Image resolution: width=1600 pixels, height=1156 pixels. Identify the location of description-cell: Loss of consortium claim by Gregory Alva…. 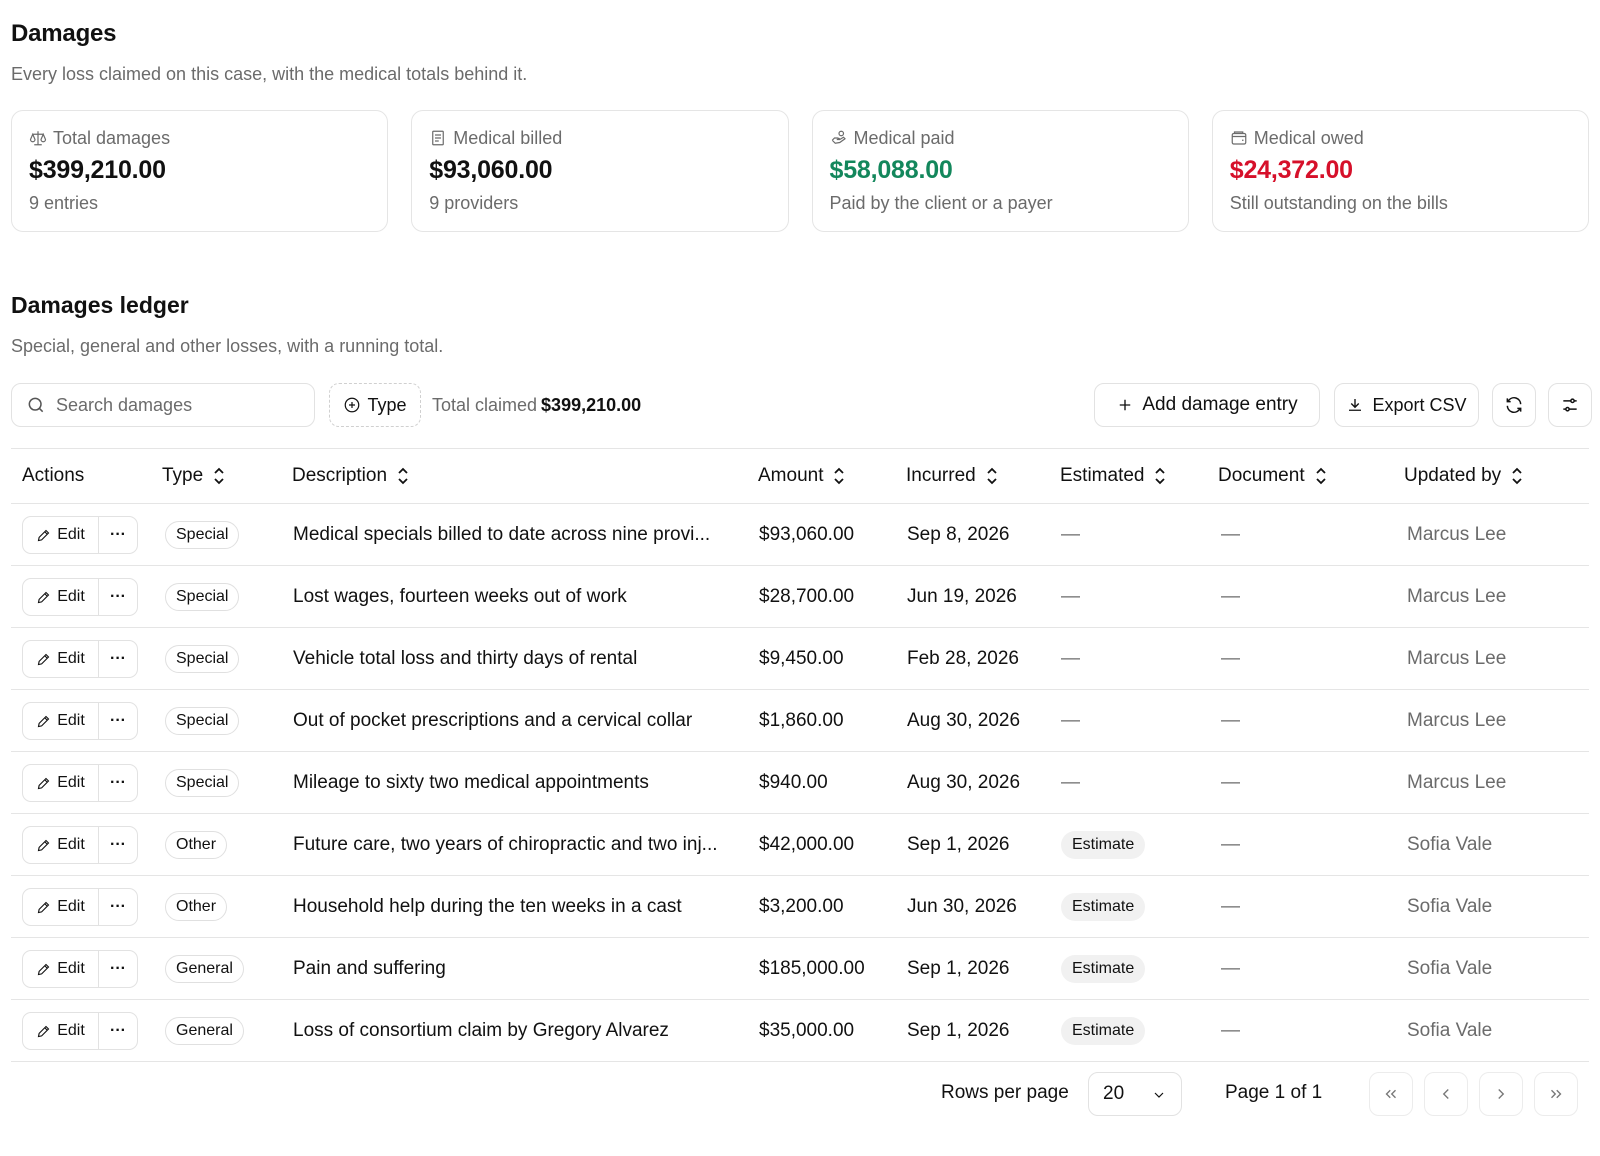
(481, 1030).